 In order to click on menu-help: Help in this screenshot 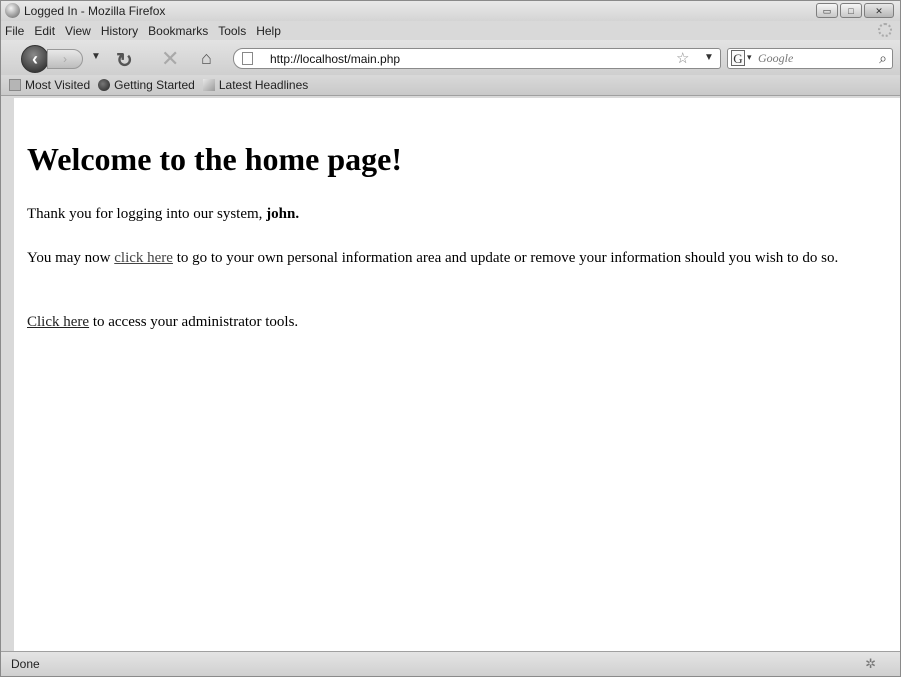, I will do `click(268, 31)`.